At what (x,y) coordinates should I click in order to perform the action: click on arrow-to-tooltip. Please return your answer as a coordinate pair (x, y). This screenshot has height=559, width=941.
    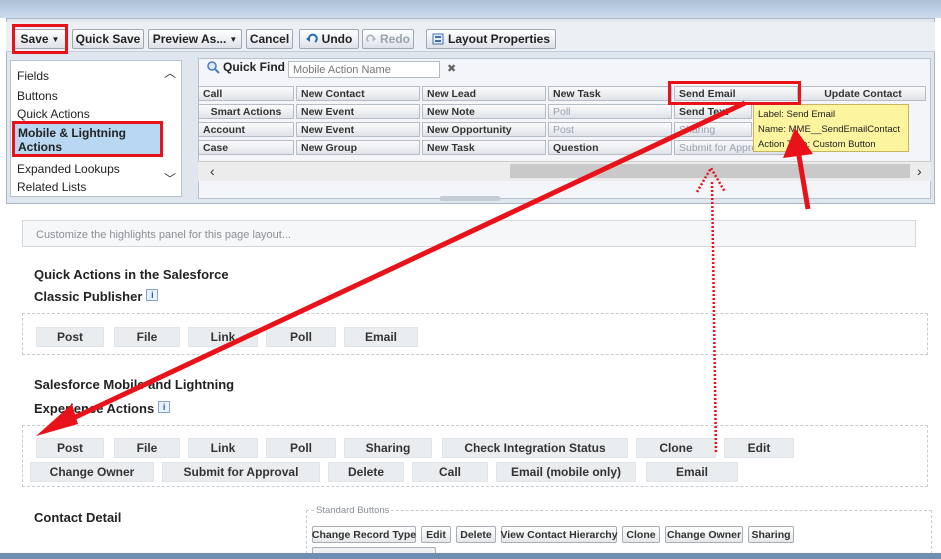
    Looking at the image, I should click on (803, 179).